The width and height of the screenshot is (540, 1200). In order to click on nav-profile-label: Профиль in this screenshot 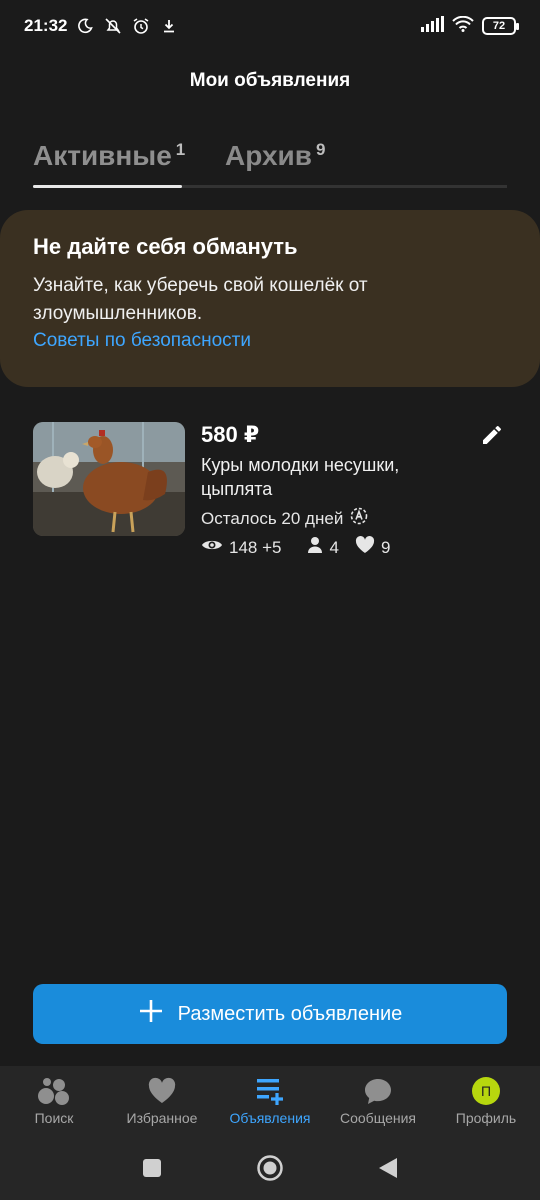, I will do `click(486, 1118)`.